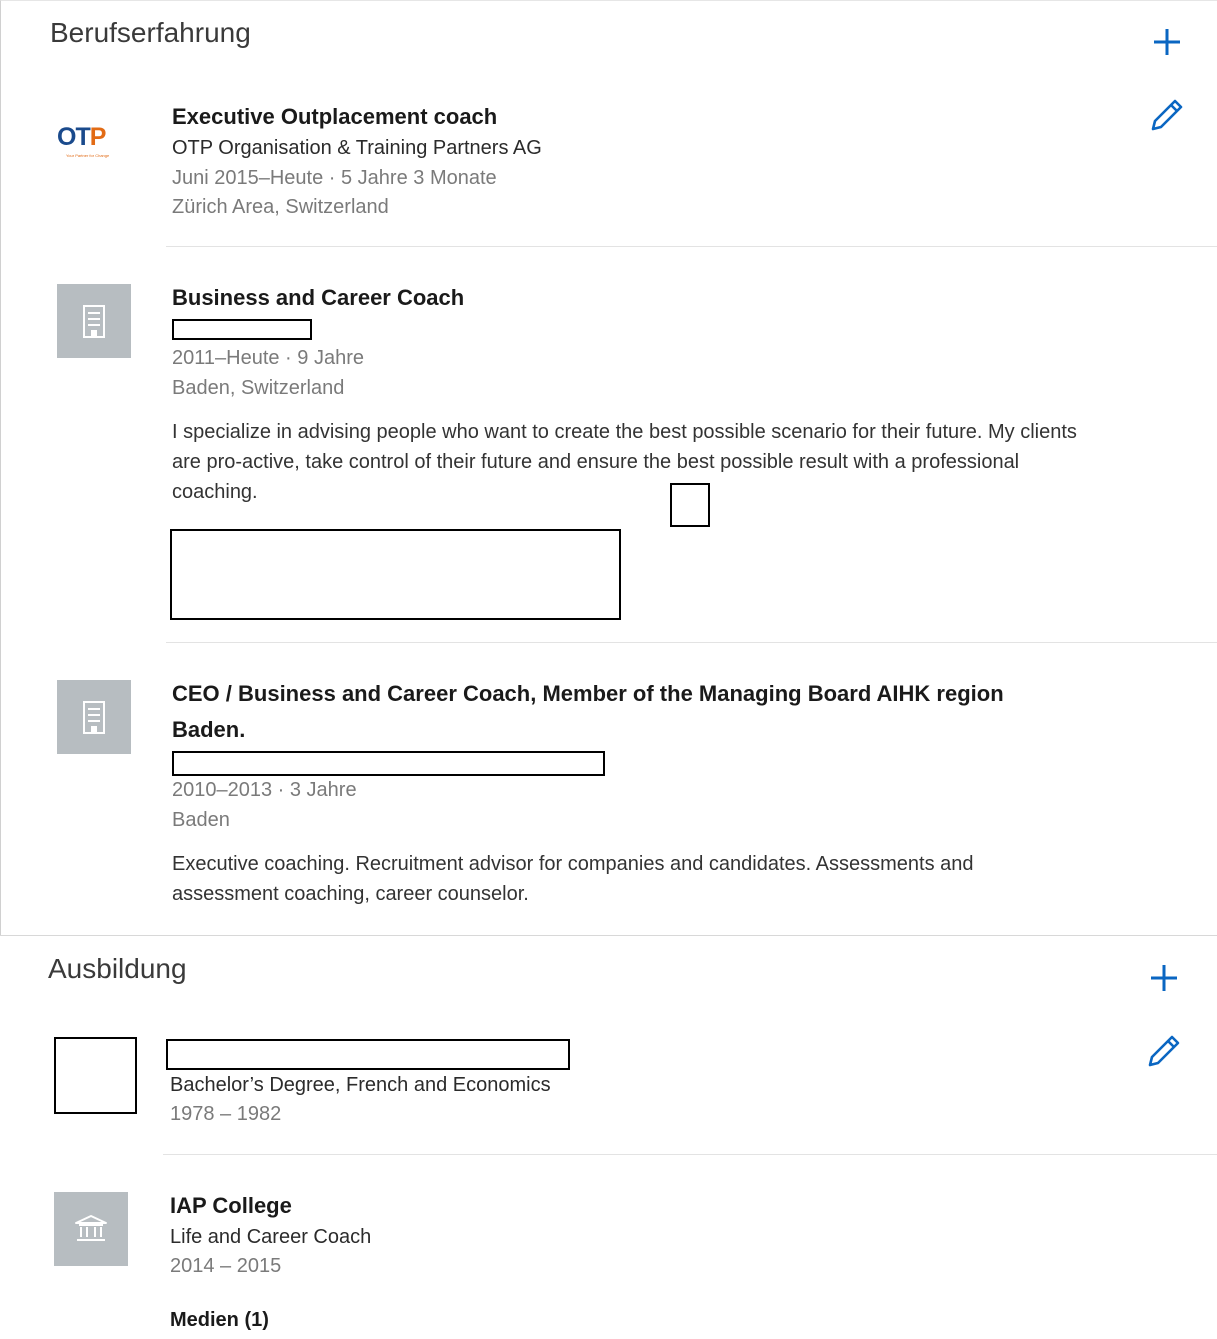  I want to click on position-location: Zürich Area, Switzerland, so click(280, 207).